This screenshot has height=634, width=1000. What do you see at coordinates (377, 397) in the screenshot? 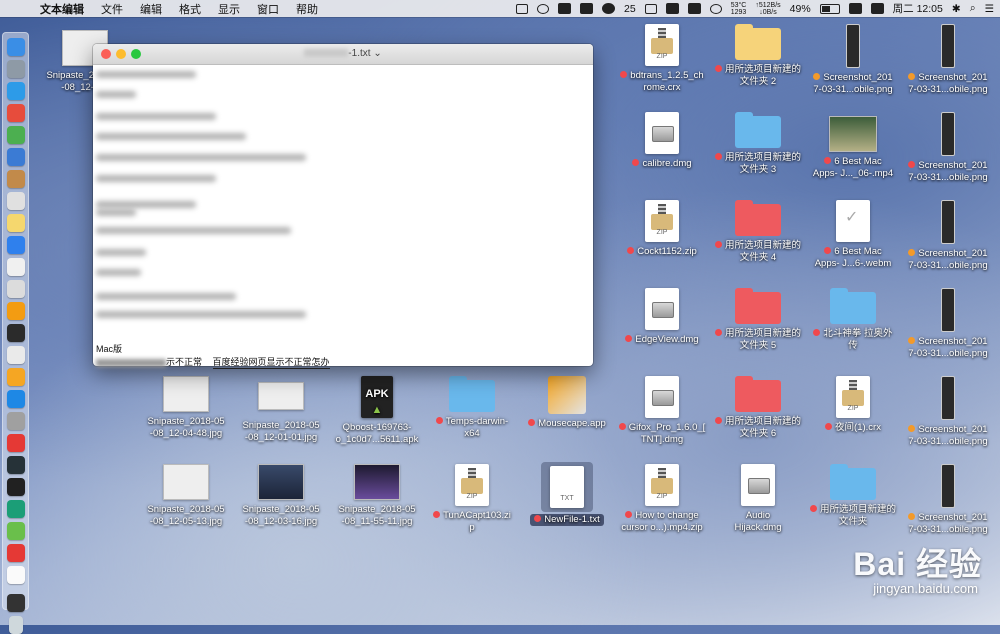
I see `apk-file-icon: APK ▲` at bounding box center [377, 397].